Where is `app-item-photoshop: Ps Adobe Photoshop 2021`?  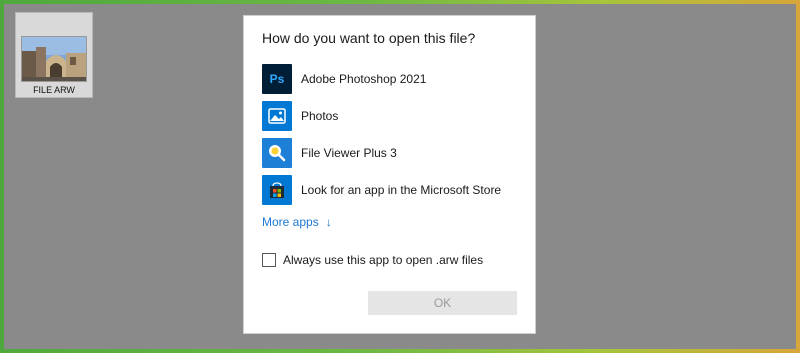 app-item-photoshop: Ps Adobe Photoshop 2021 is located at coordinates (392, 78).